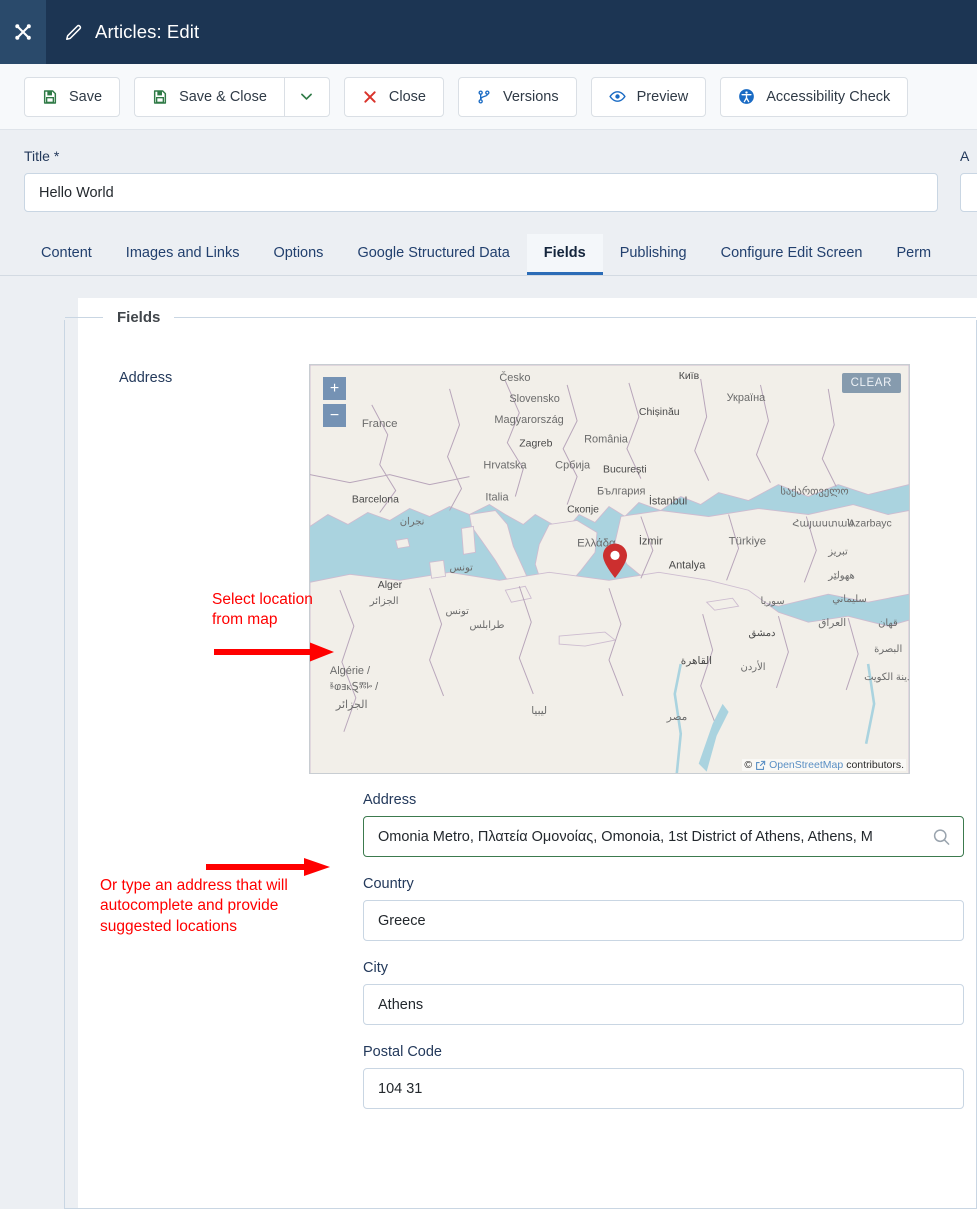 The width and height of the screenshot is (977, 1209). I want to click on versions-button-label: Versions, so click(531, 96).